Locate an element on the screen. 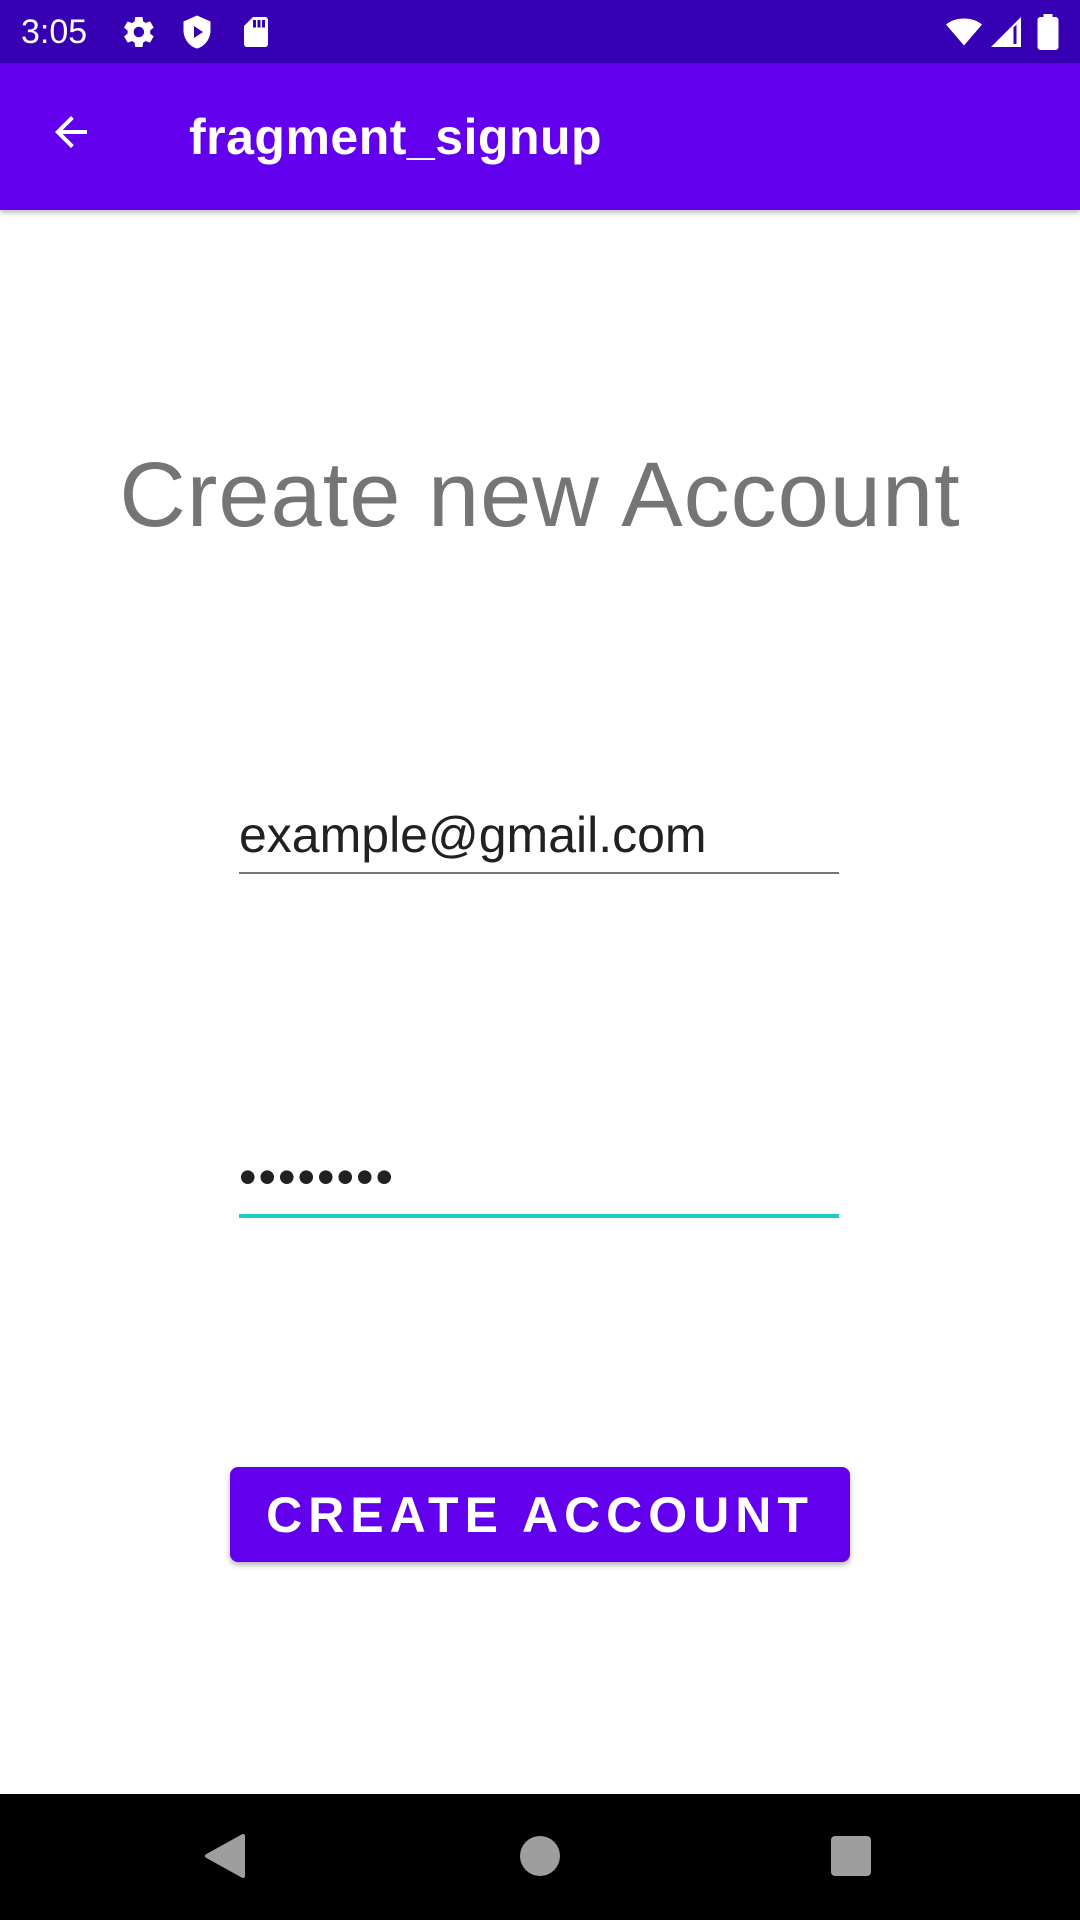 The height and width of the screenshot is (1920, 1080). home-circle-icon is located at coordinates (540, 1858).